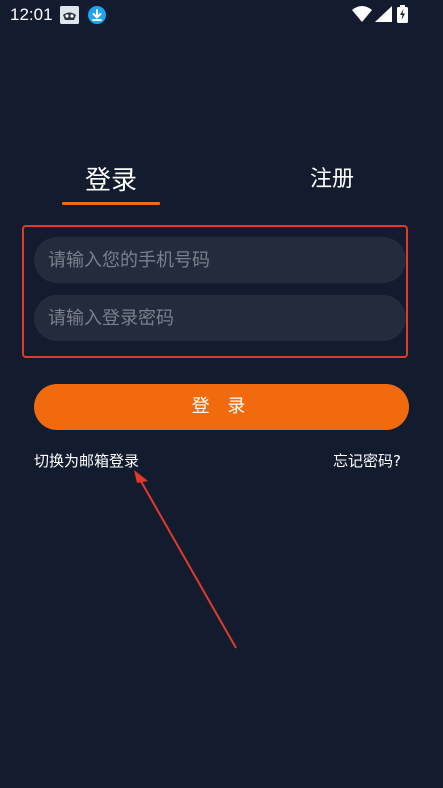 Image resolution: width=443 pixels, height=788 pixels. I want to click on login-button: 登 录, so click(221, 407).